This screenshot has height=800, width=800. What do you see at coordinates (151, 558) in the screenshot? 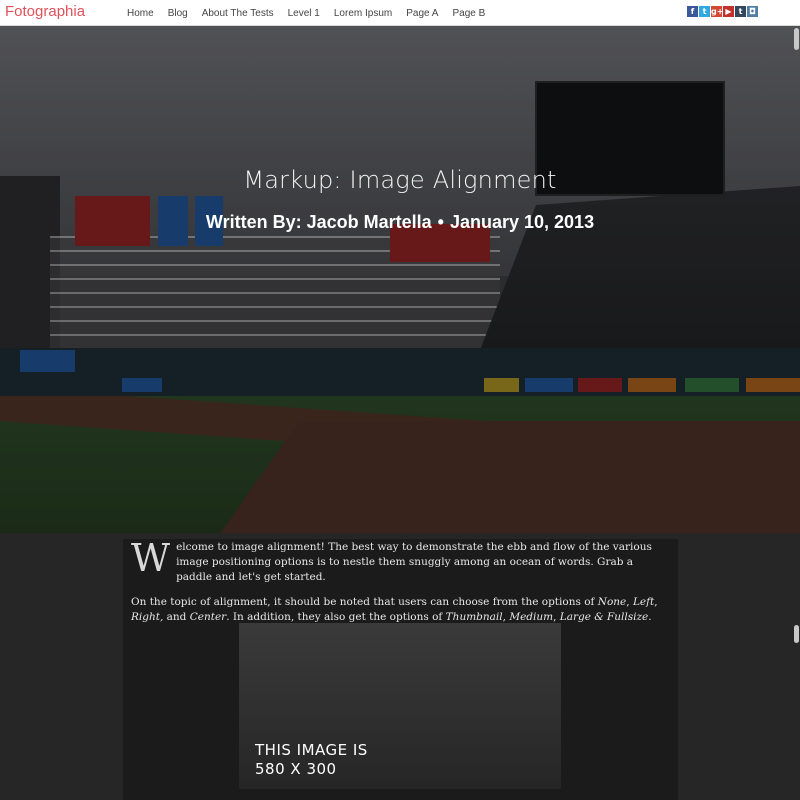
I see `drop-cap: W` at bounding box center [151, 558].